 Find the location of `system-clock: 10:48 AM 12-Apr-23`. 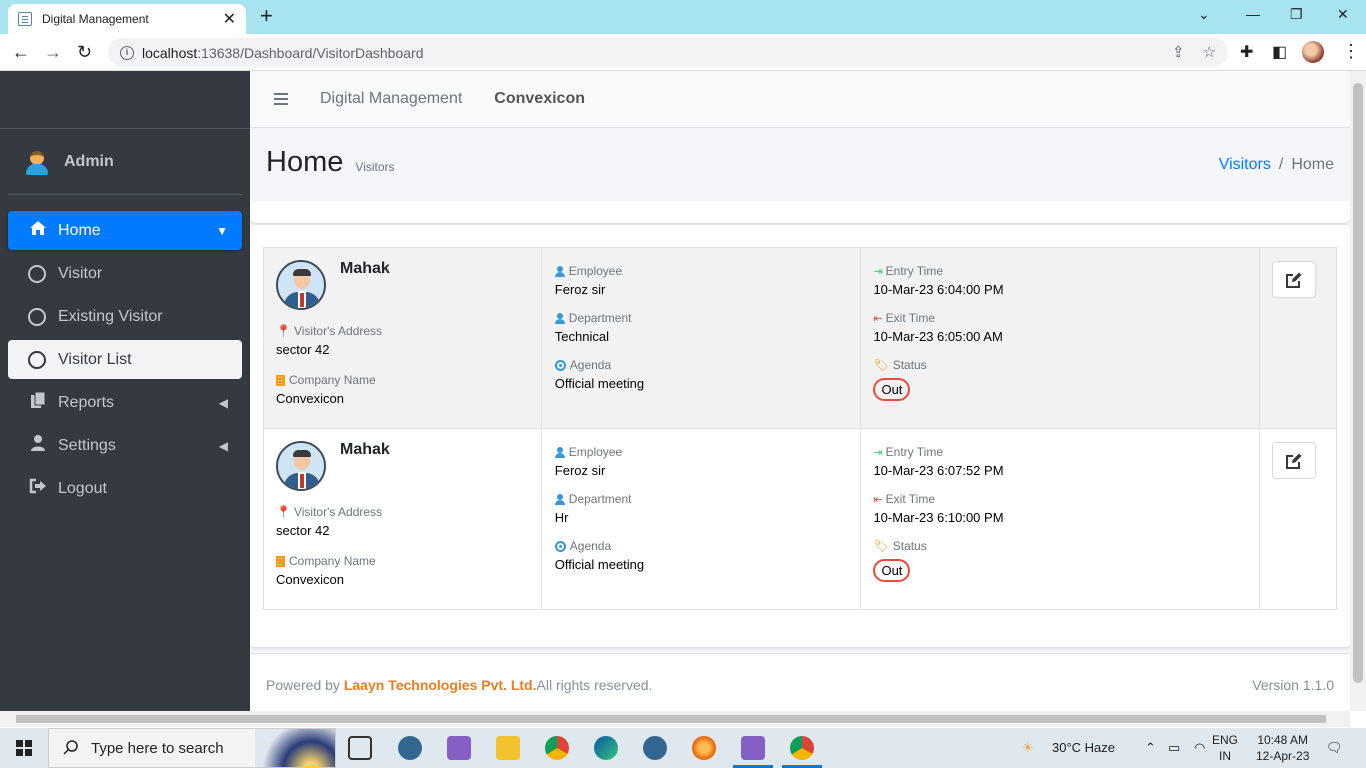

system-clock: 10:48 AM 12-Apr-23 is located at coordinates (1282, 748).